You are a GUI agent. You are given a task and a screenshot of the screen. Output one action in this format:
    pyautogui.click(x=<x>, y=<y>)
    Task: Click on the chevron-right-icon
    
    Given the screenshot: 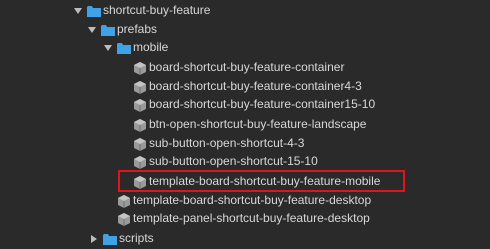 What is the action you would take?
    pyautogui.click(x=94, y=239)
    